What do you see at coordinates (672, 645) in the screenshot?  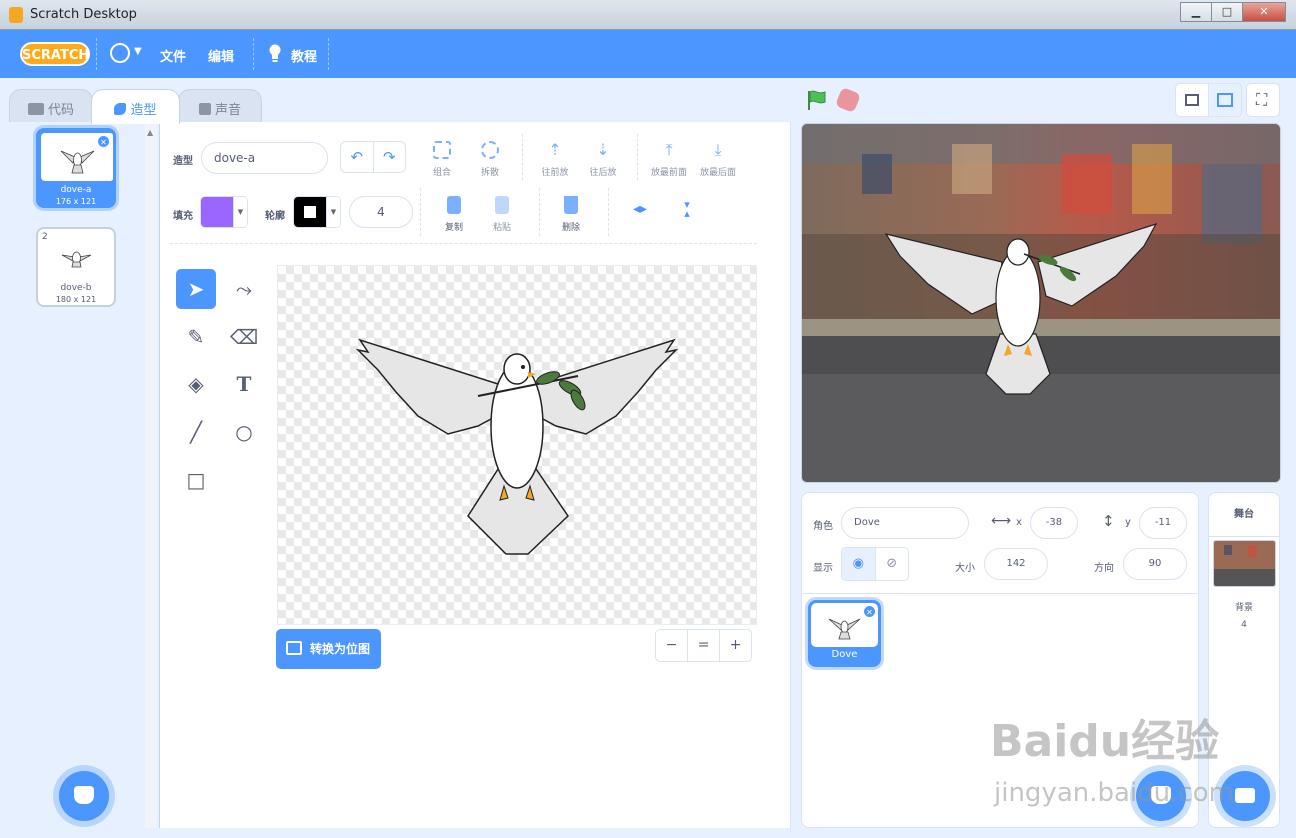 I see `zoom-out-icon: −` at bounding box center [672, 645].